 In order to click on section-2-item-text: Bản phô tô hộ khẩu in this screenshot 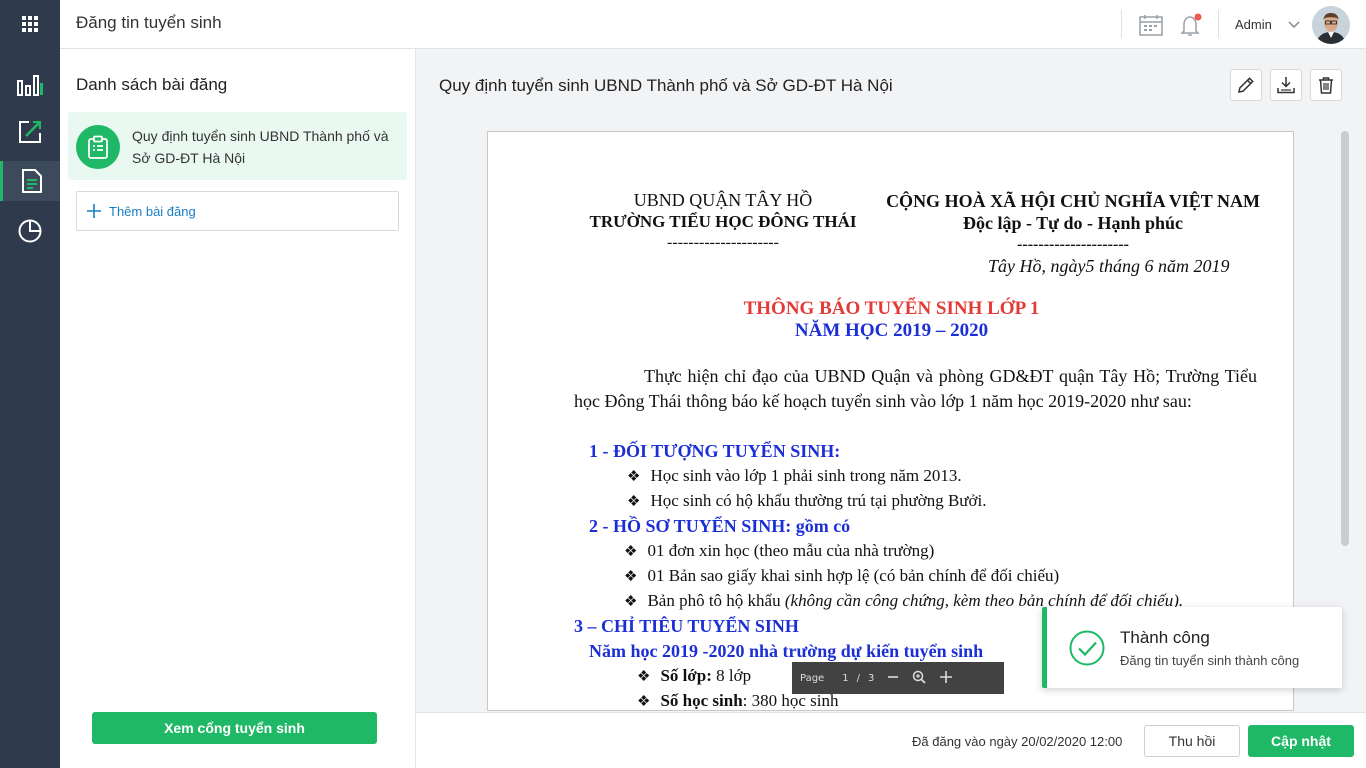, I will do `click(716, 600)`.